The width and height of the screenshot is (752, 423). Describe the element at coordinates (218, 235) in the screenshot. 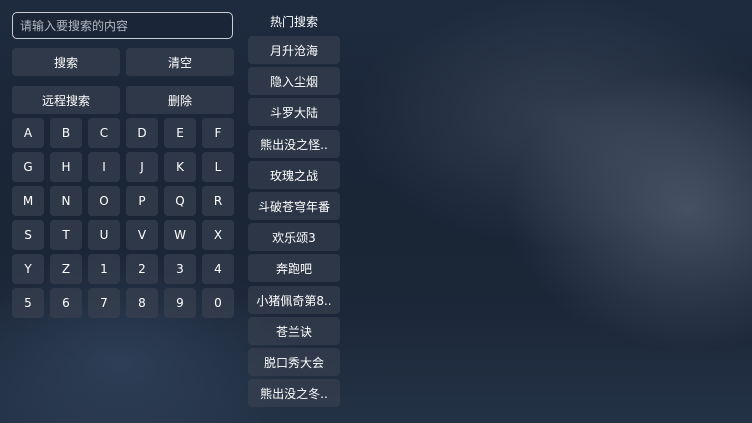

I see `key-x: X` at that location.